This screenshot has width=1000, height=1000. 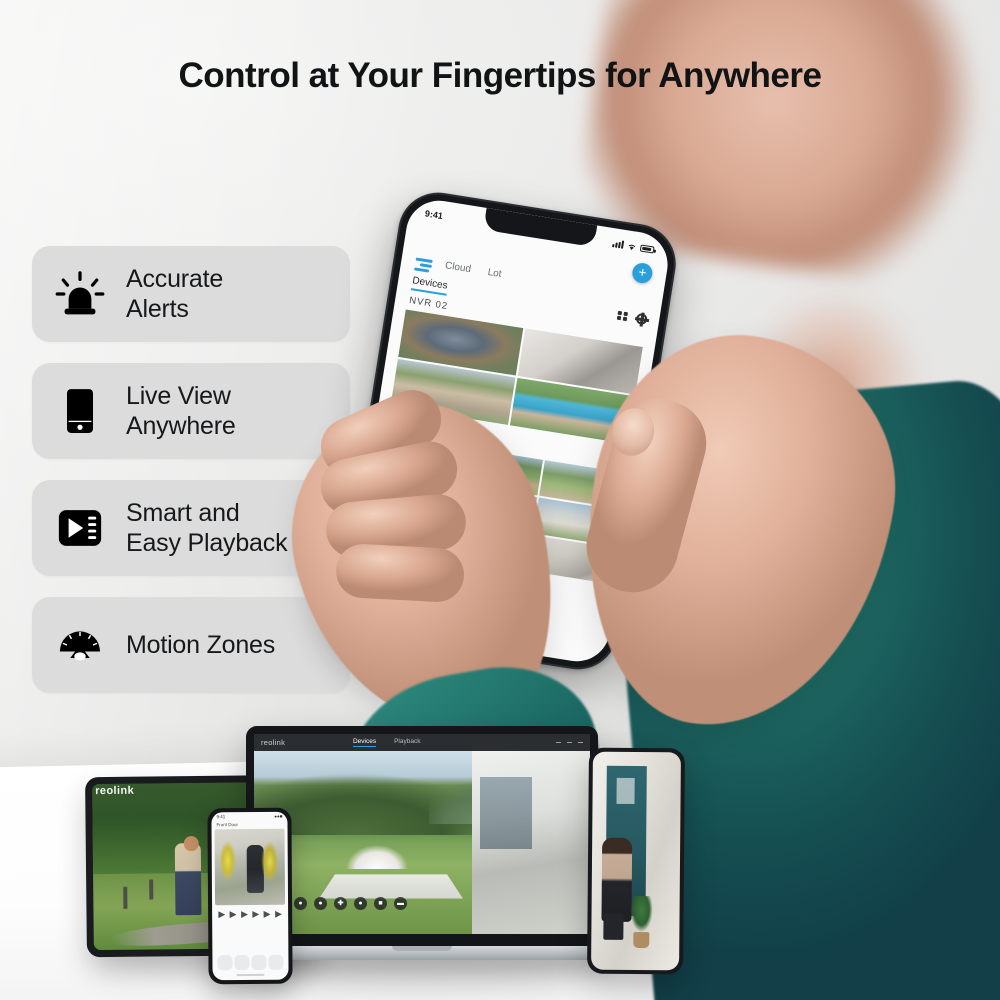 What do you see at coordinates (625, 790) in the screenshot?
I see `feed-door-window` at bounding box center [625, 790].